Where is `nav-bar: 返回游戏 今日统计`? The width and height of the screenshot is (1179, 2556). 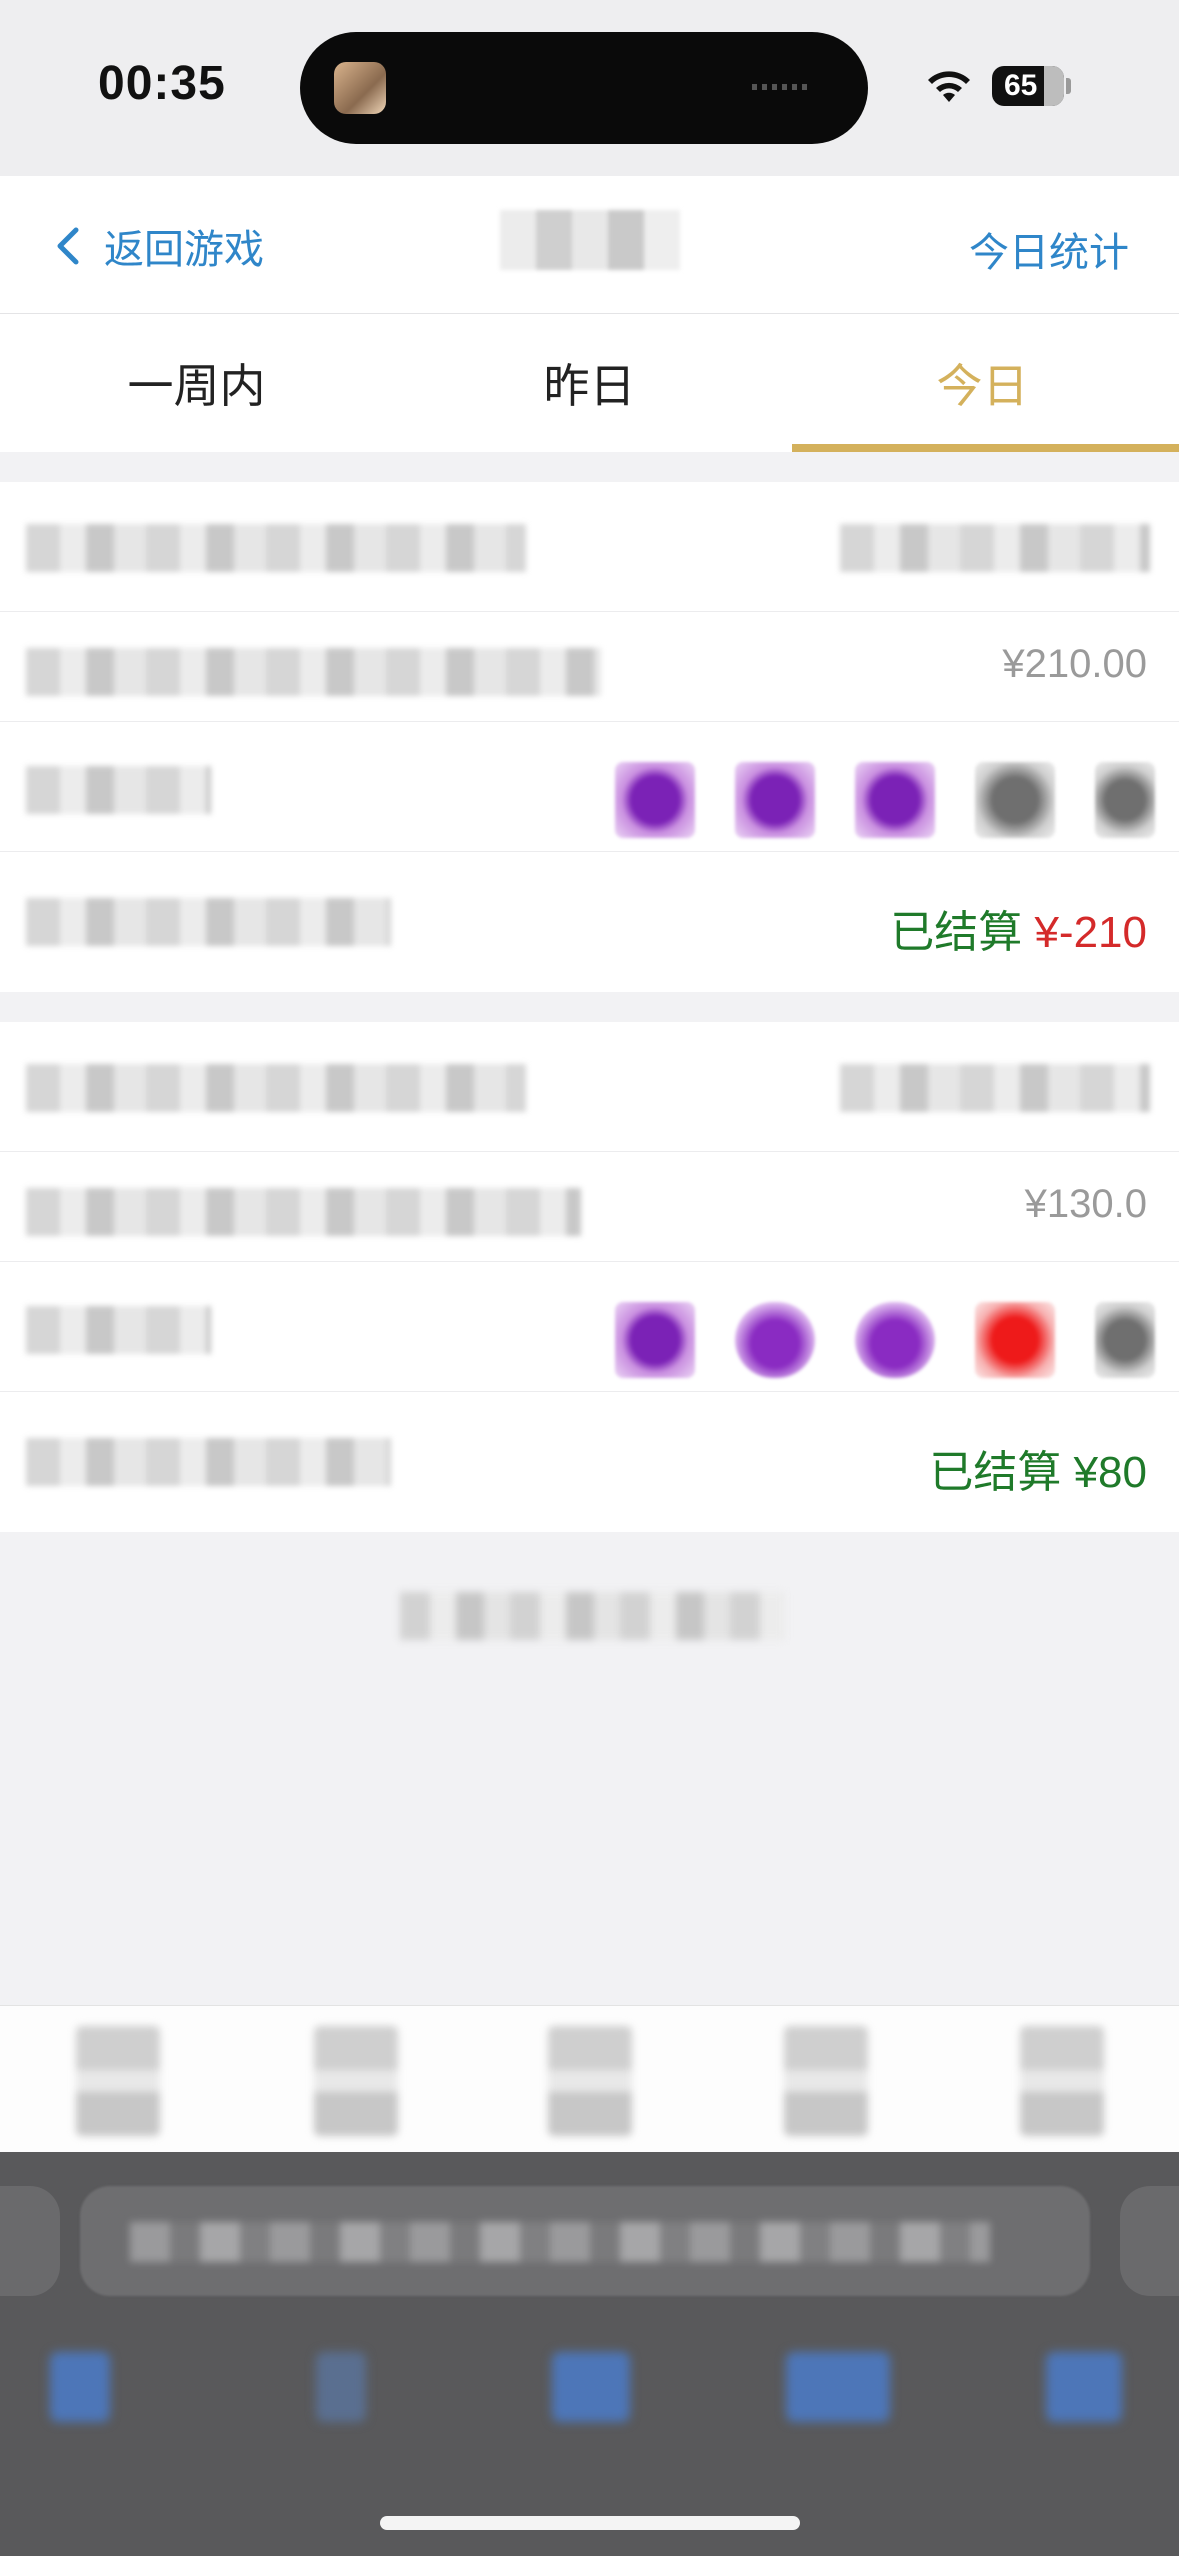 nav-bar: 返回游戏 今日统计 is located at coordinates (589, 245).